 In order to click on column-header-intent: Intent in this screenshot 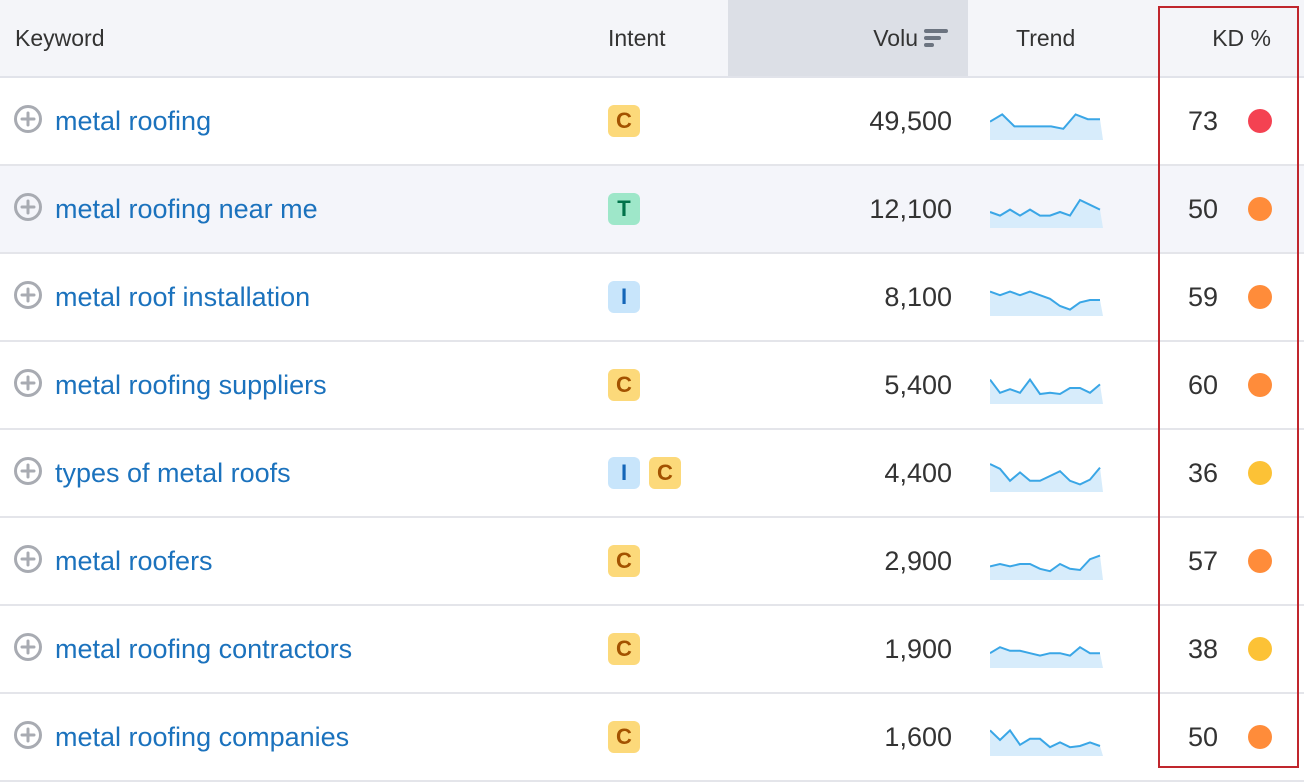, I will do `click(637, 38)`.